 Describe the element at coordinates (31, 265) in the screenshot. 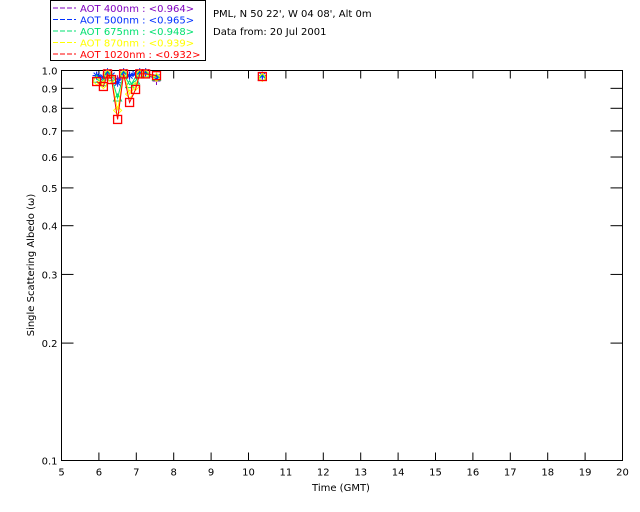

I see `y-axis-label: Single Scattering Albedo (ω)` at that location.